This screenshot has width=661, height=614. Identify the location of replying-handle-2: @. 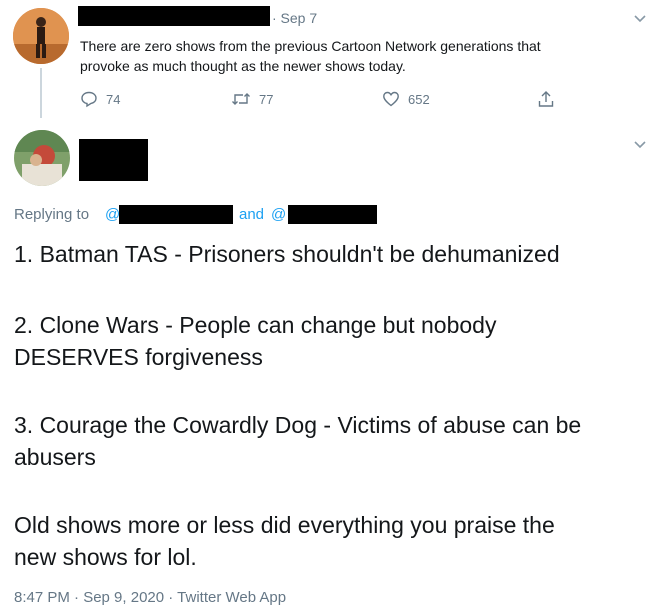
(278, 215).